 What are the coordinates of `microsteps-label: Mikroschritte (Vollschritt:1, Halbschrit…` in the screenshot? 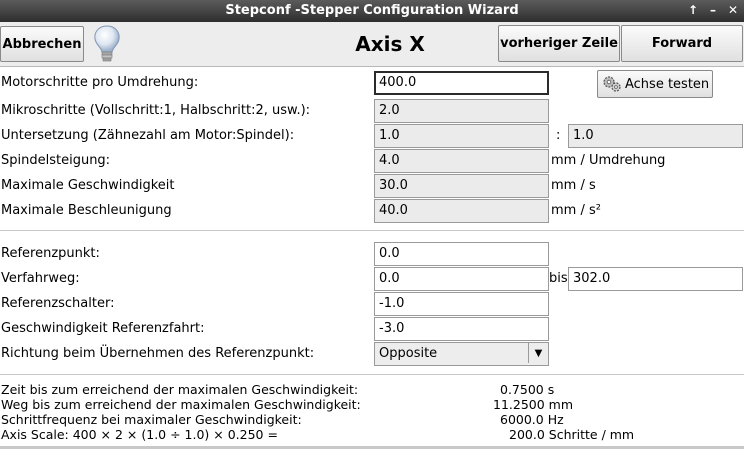 It's located at (156, 110).